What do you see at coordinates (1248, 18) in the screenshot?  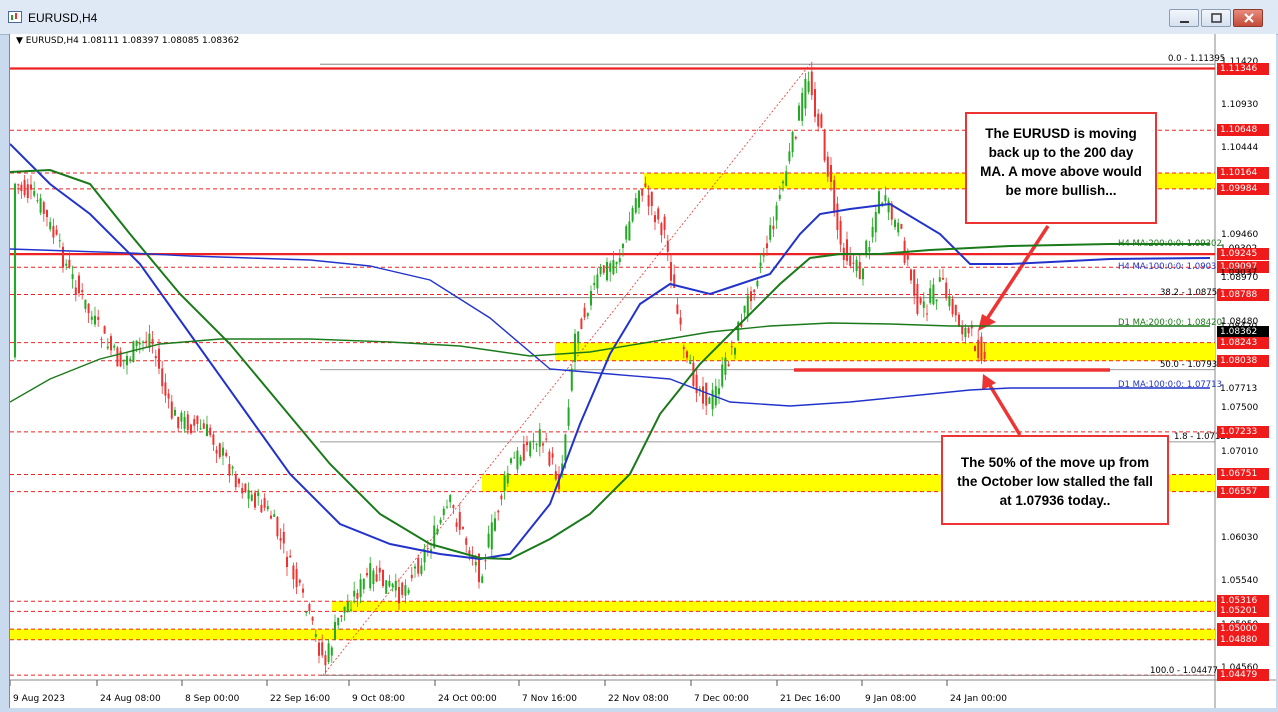 I see `close-button` at bounding box center [1248, 18].